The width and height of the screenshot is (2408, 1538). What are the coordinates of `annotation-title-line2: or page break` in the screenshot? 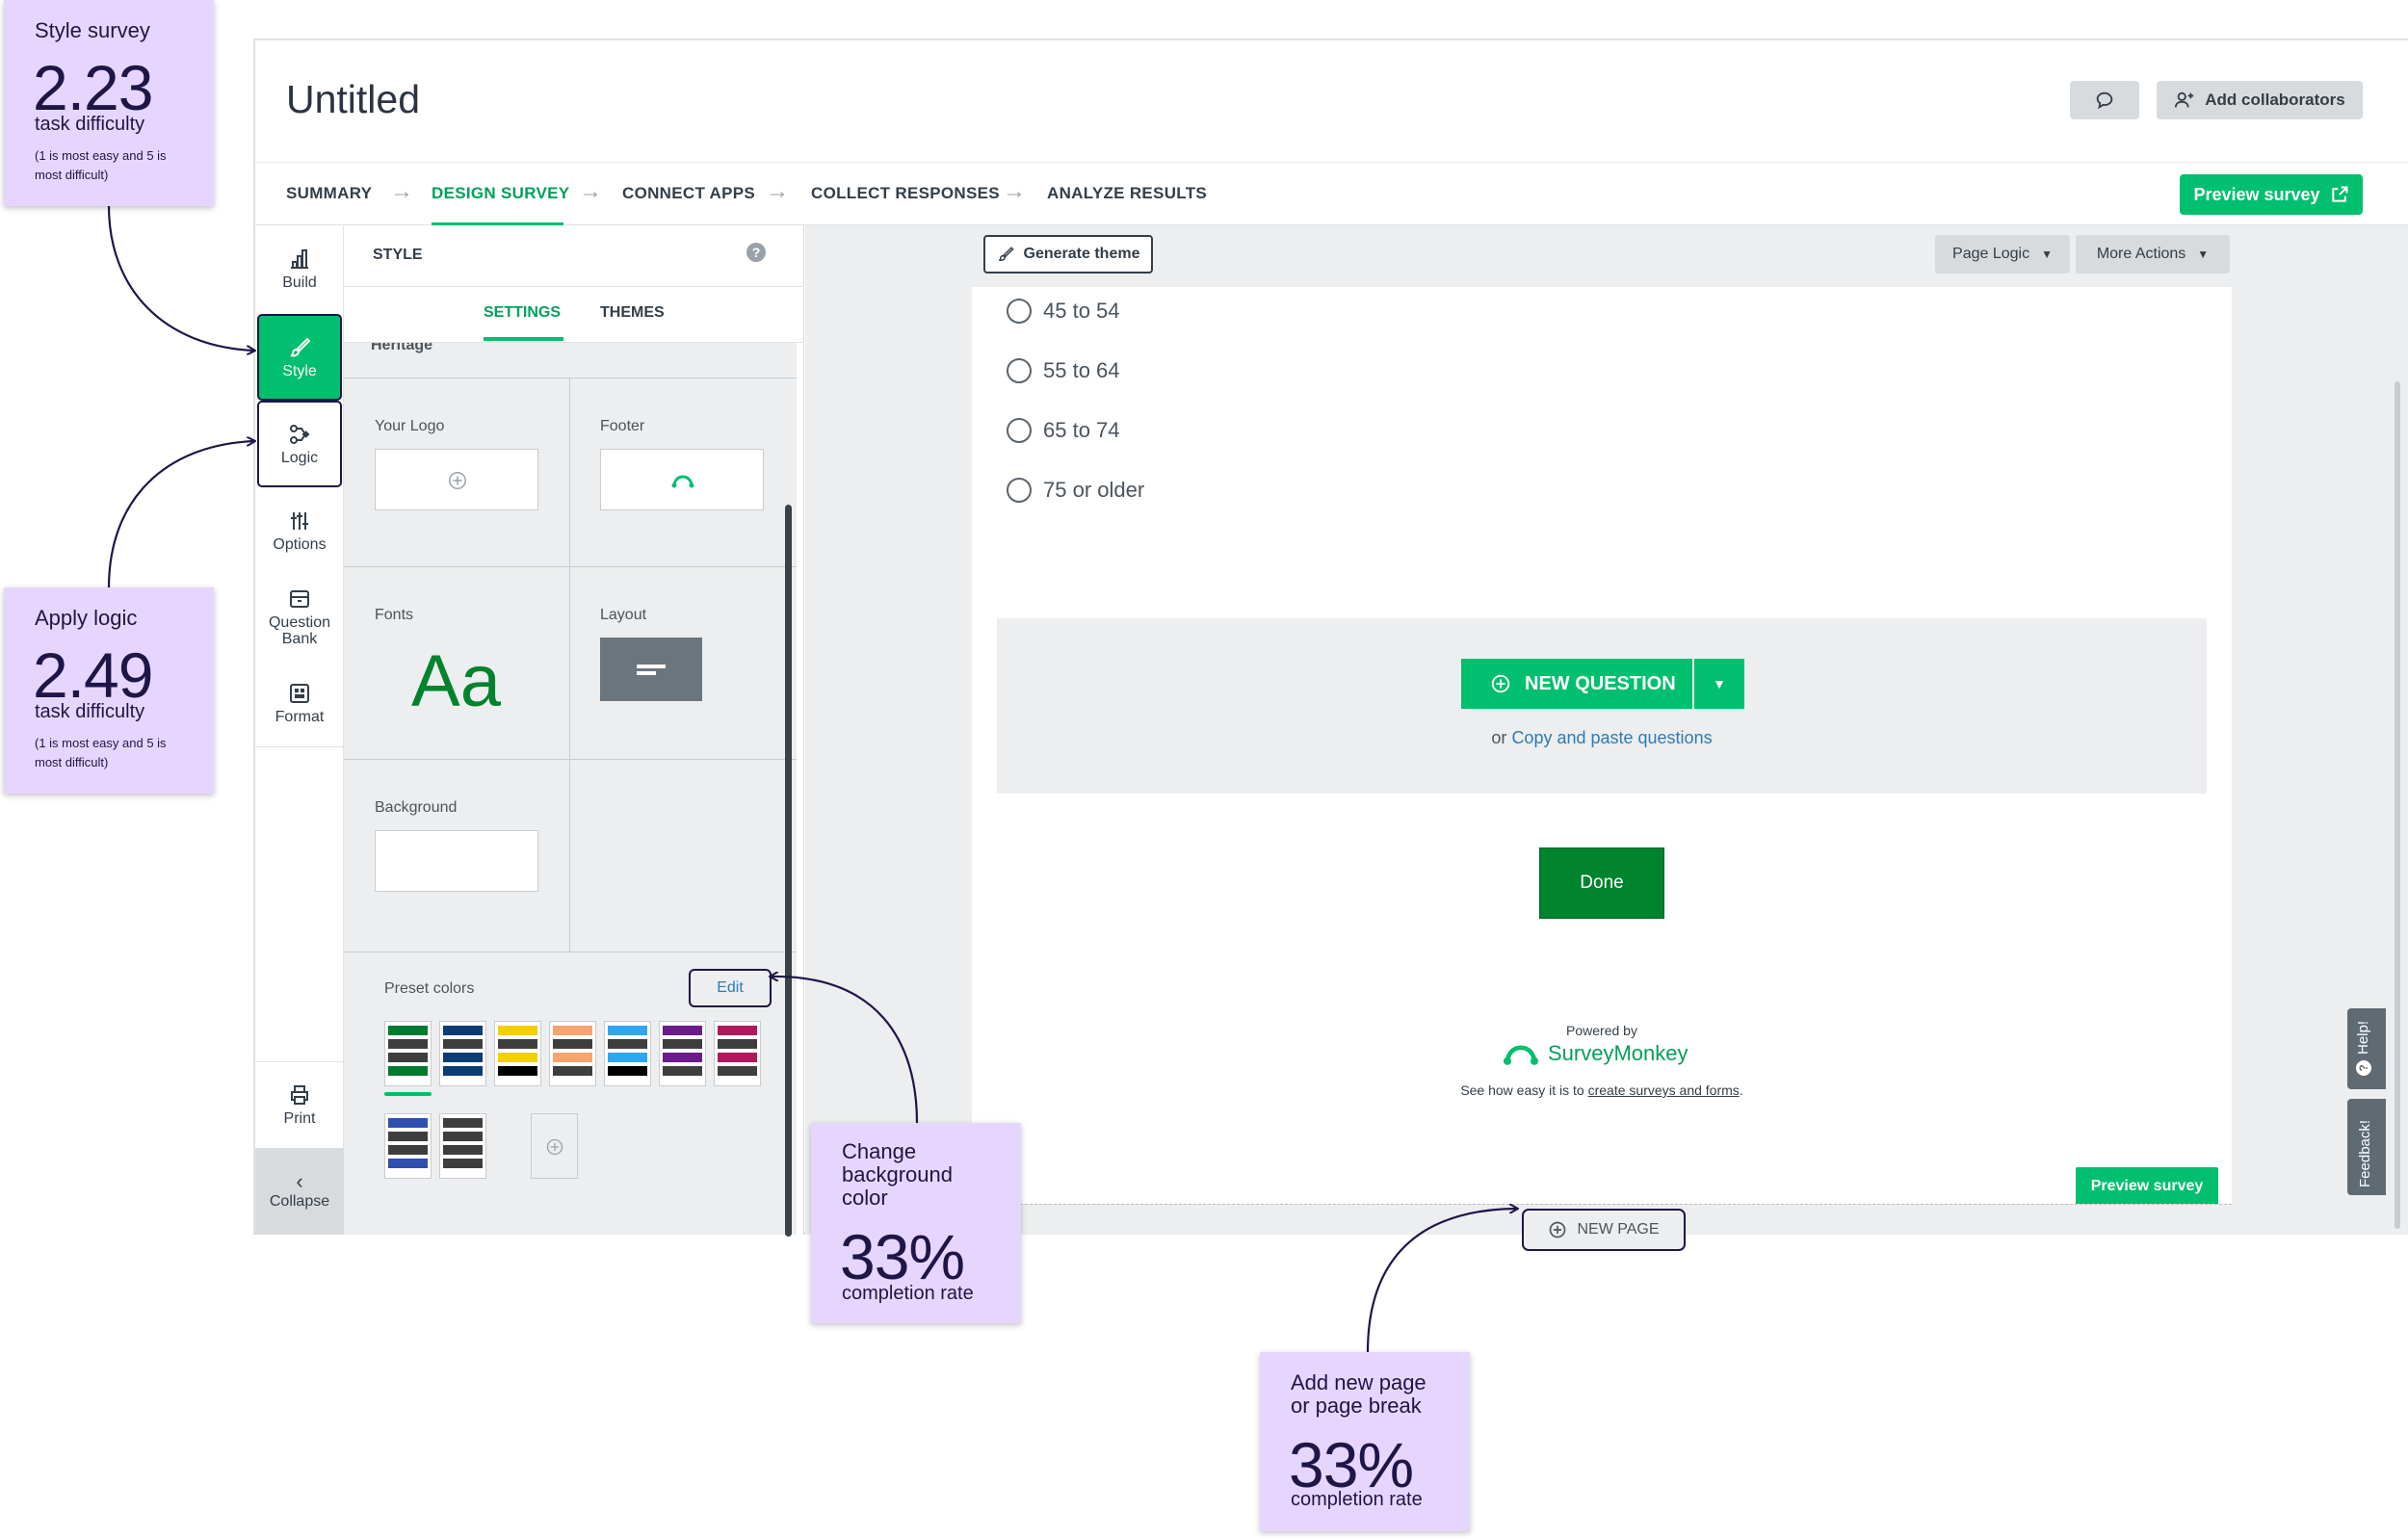 It's located at (1356, 1406).